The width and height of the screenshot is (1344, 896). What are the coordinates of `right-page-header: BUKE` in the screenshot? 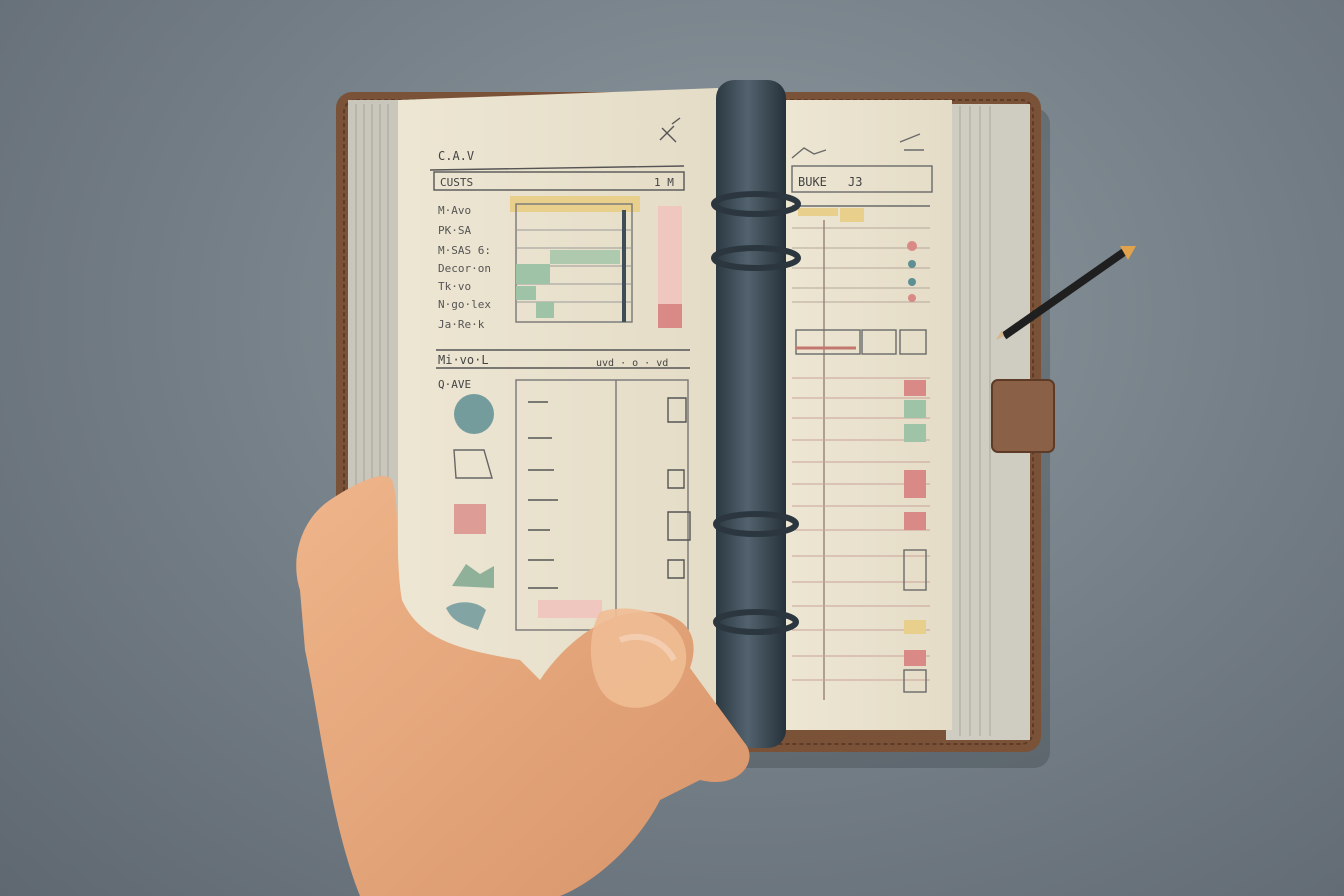 It's located at (812, 182).